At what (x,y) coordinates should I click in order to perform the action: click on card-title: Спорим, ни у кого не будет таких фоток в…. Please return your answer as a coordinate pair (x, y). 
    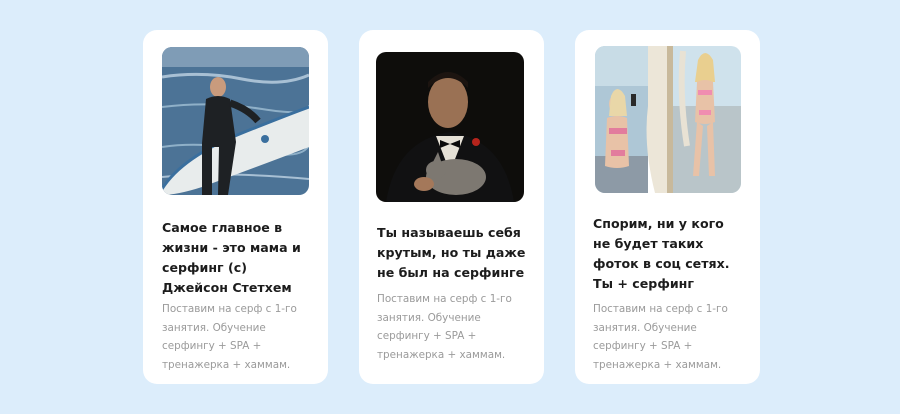
    Looking at the image, I should click on (661, 253).